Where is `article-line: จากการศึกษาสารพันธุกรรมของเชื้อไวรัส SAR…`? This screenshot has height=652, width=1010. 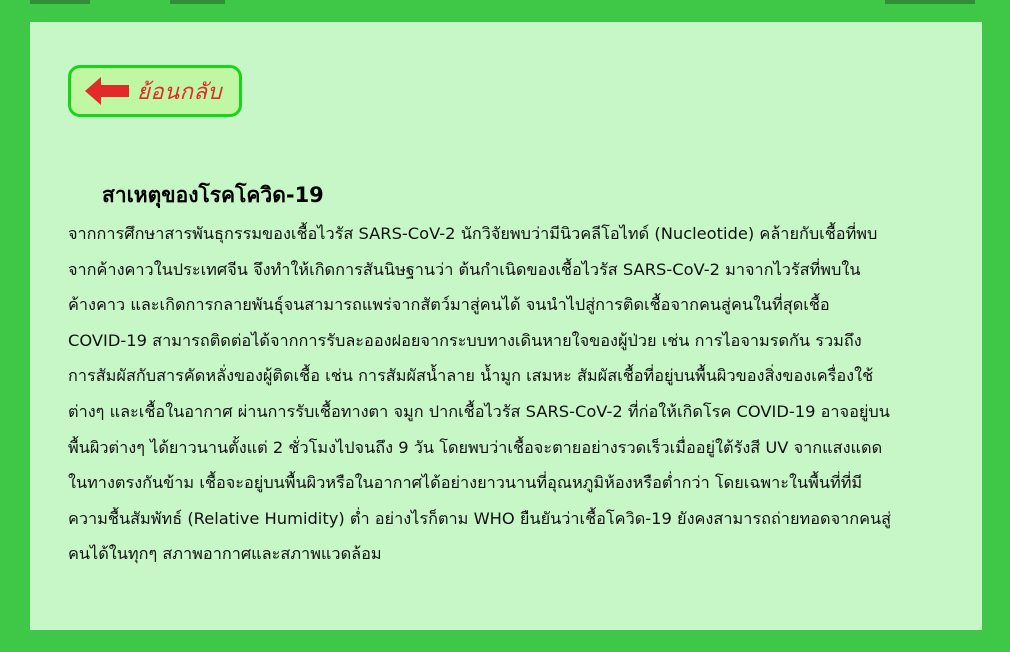 article-line: จากการศึกษาสารพันธุกรรมของเชื้อไวรัส SAR… is located at coordinates (473, 233).